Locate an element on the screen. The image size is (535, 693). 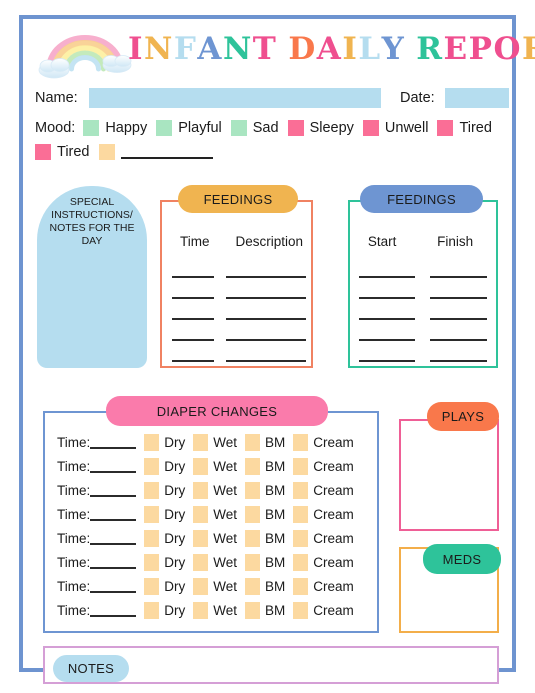
feedings-left-panel: Time Description is located at coordinates (236, 284).